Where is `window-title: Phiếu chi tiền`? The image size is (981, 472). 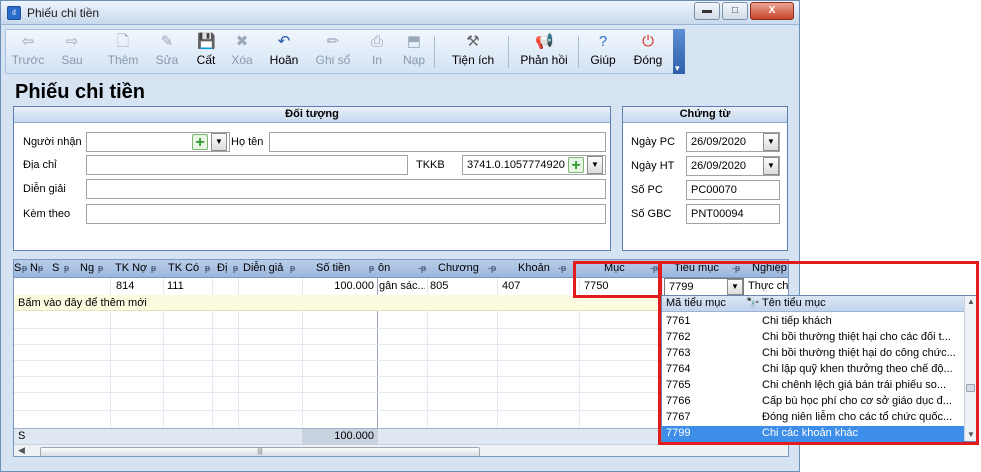 window-title: Phiếu chi tiền is located at coordinates (63, 13).